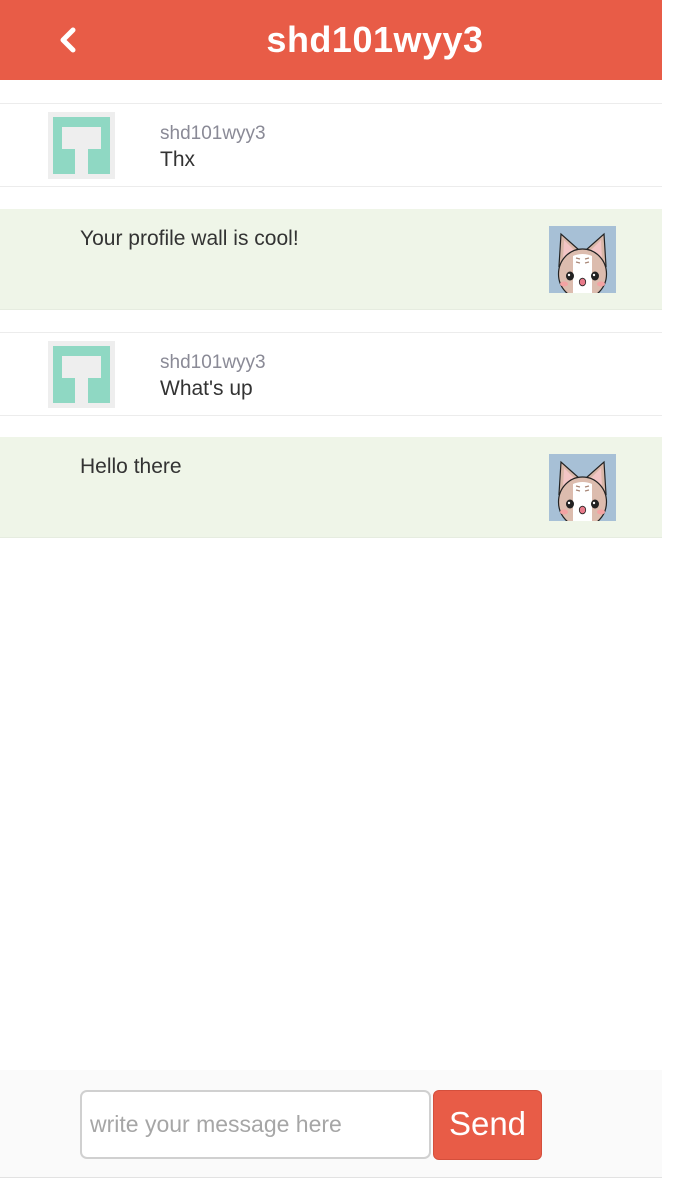 Image resolution: width=673 pixels, height=1178 pixels. I want to click on message-composer: Send, so click(331, 1124).